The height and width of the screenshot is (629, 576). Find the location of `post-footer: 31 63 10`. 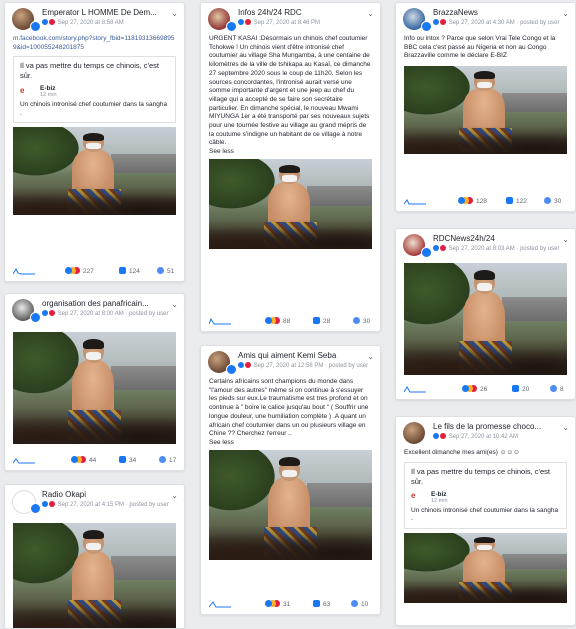

post-footer: 31 63 10 is located at coordinates (290, 604).